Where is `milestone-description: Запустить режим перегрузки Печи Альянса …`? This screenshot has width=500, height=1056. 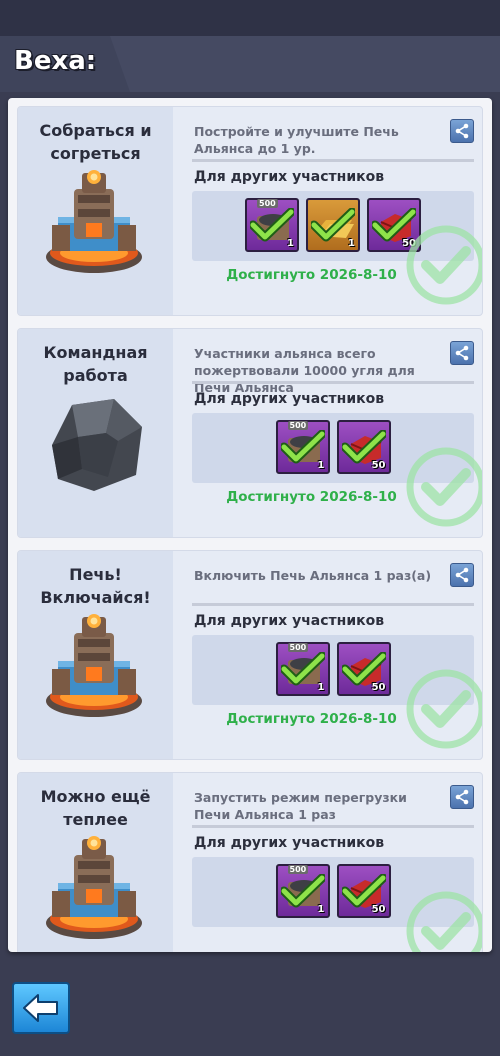 milestone-description: Запустить режим перегрузки Печи Альянса … is located at coordinates (300, 806).